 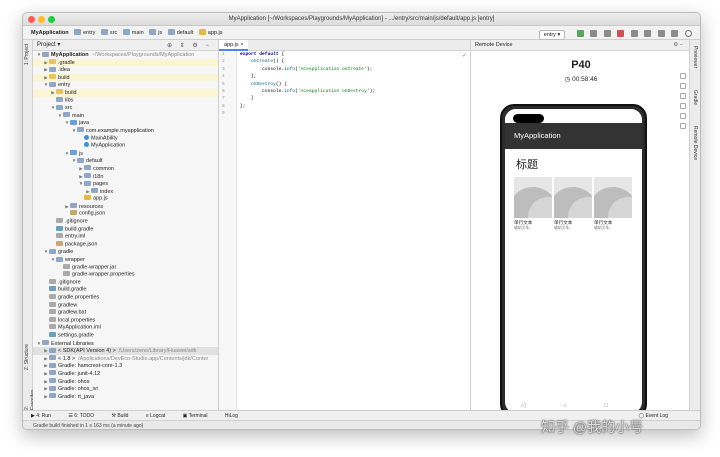 I want to click on tree-item: MyApplication.iml, so click(x=125, y=328).